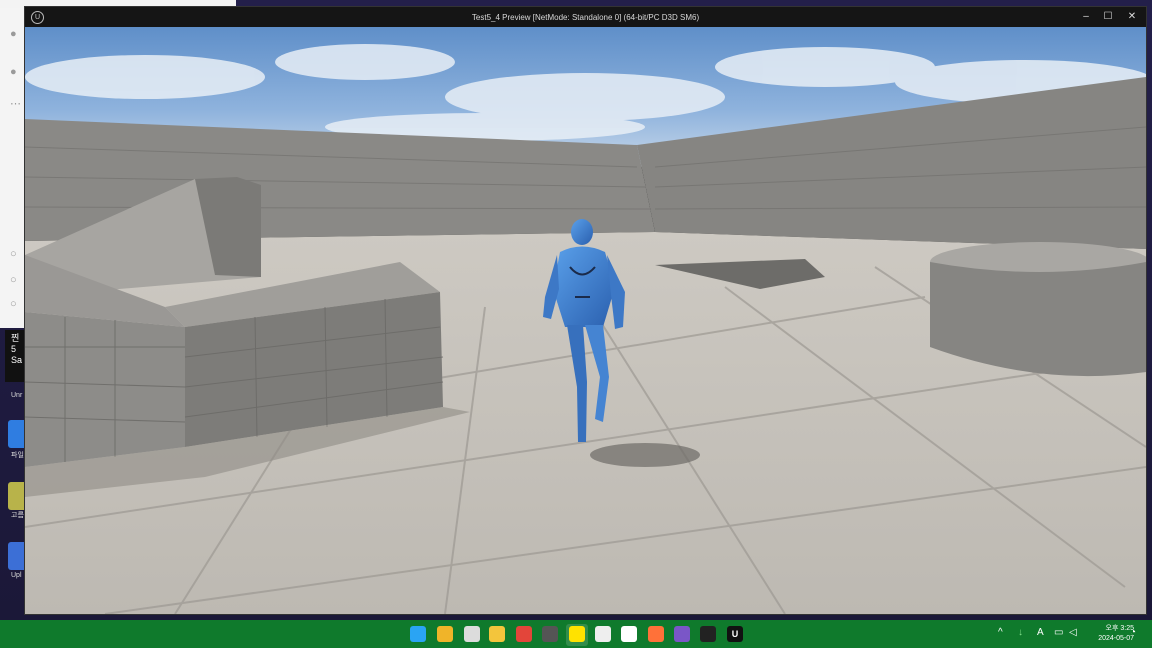  What do you see at coordinates (550, 634) in the screenshot?
I see `notepad-icon` at bounding box center [550, 634].